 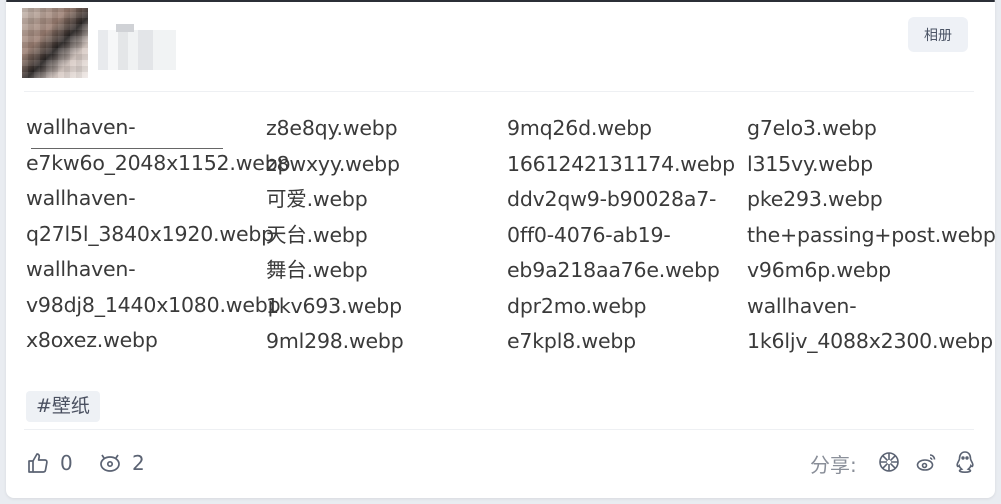 What do you see at coordinates (317, 199) in the screenshot?
I see `file-name: 可爱.webp` at bounding box center [317, 199].